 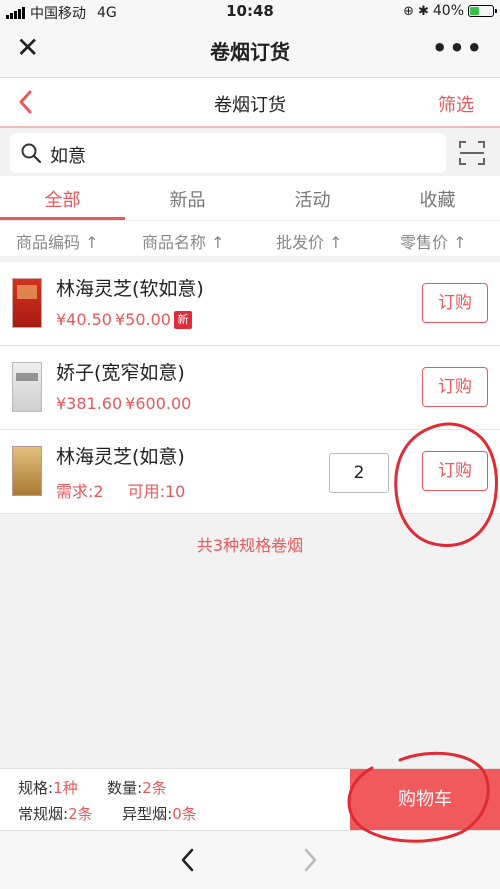 What do you see at coordinates (359, 473) in the screenshot?
I see `quantity-input: 2` at bounding box center [359, 473].